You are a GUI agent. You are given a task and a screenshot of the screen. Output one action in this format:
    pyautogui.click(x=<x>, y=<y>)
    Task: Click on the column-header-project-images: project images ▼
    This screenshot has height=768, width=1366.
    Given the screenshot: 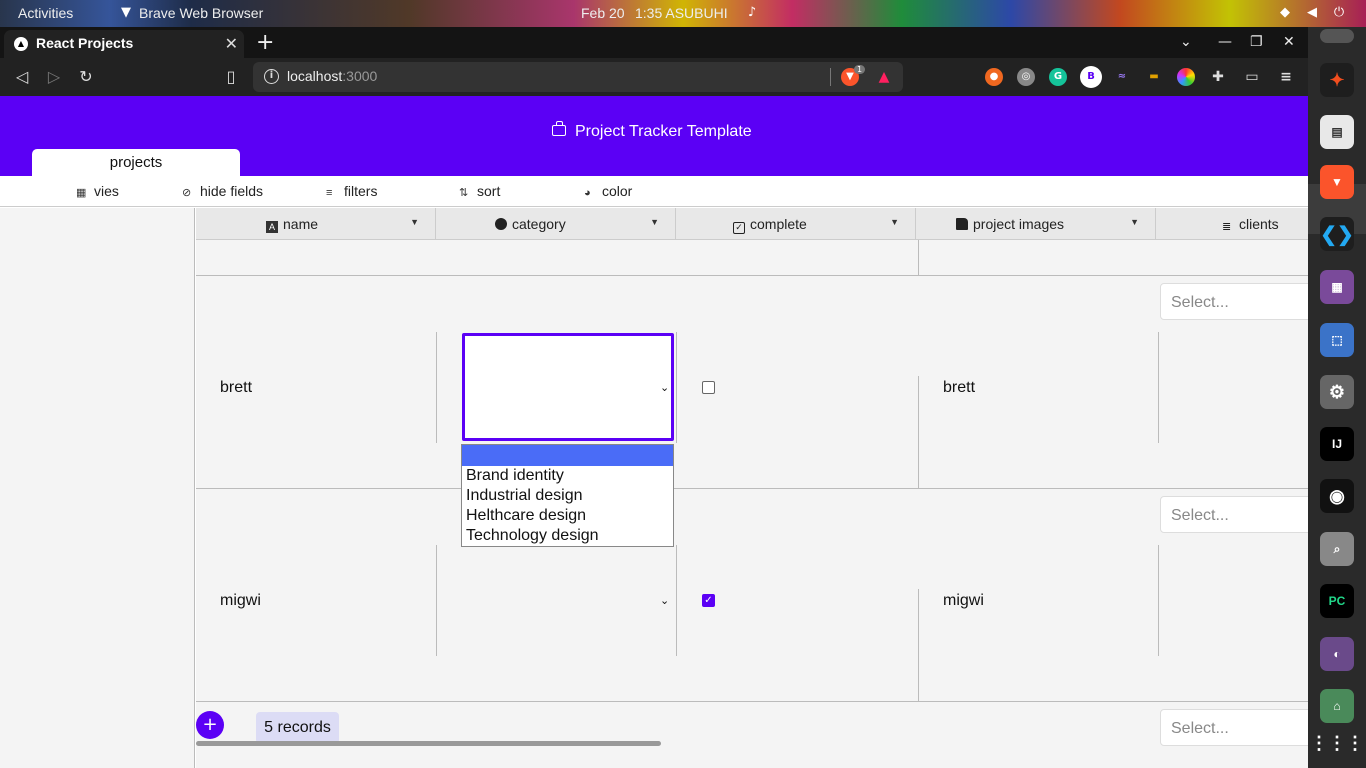 What is the action you would take?
    pyautogui.click(x=1036, y=224)
    